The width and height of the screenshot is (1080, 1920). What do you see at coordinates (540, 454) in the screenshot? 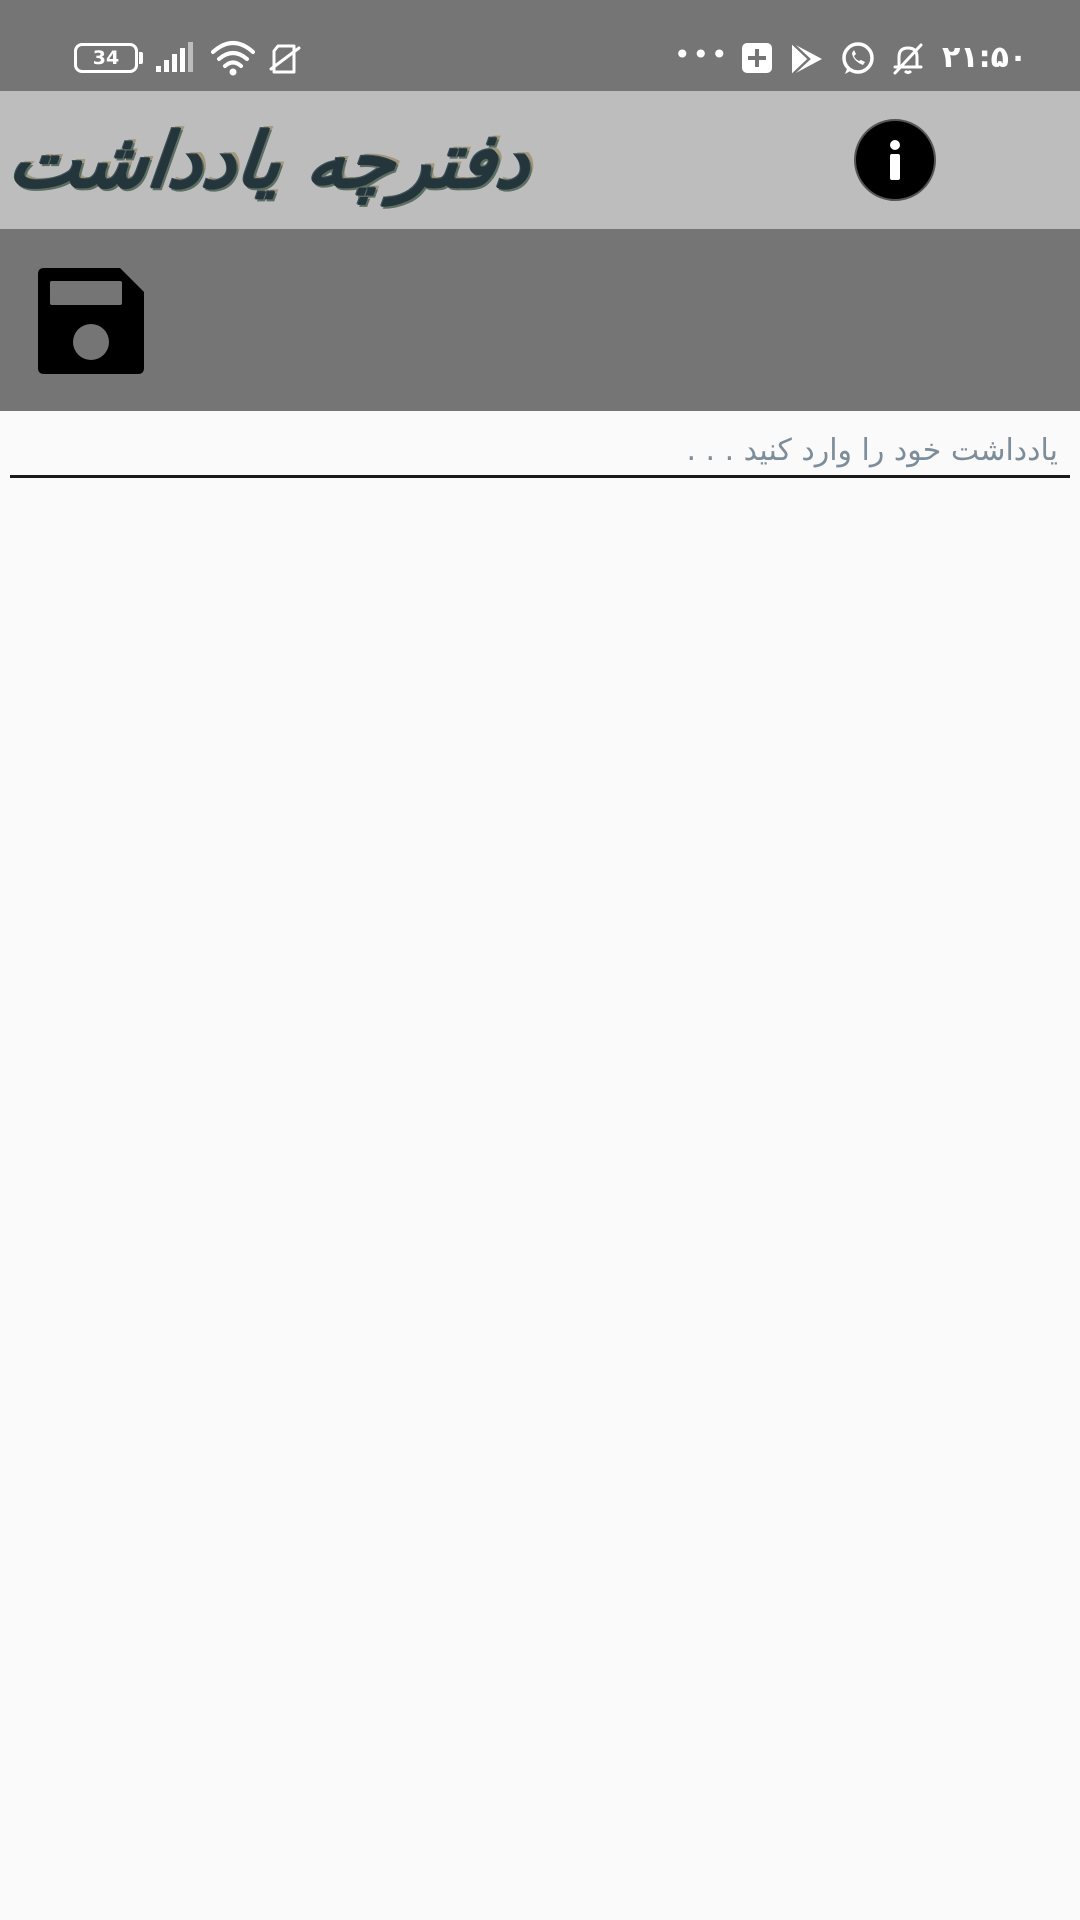
I see `note-input` at bounding box center [540, 454].